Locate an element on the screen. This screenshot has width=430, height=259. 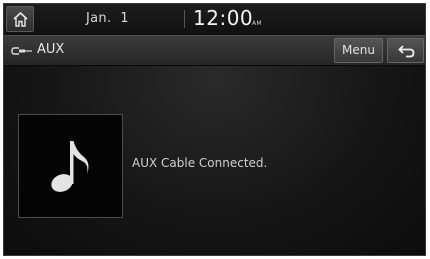
source-title-bar: AUX Menu is located at coordinates (214, 50).